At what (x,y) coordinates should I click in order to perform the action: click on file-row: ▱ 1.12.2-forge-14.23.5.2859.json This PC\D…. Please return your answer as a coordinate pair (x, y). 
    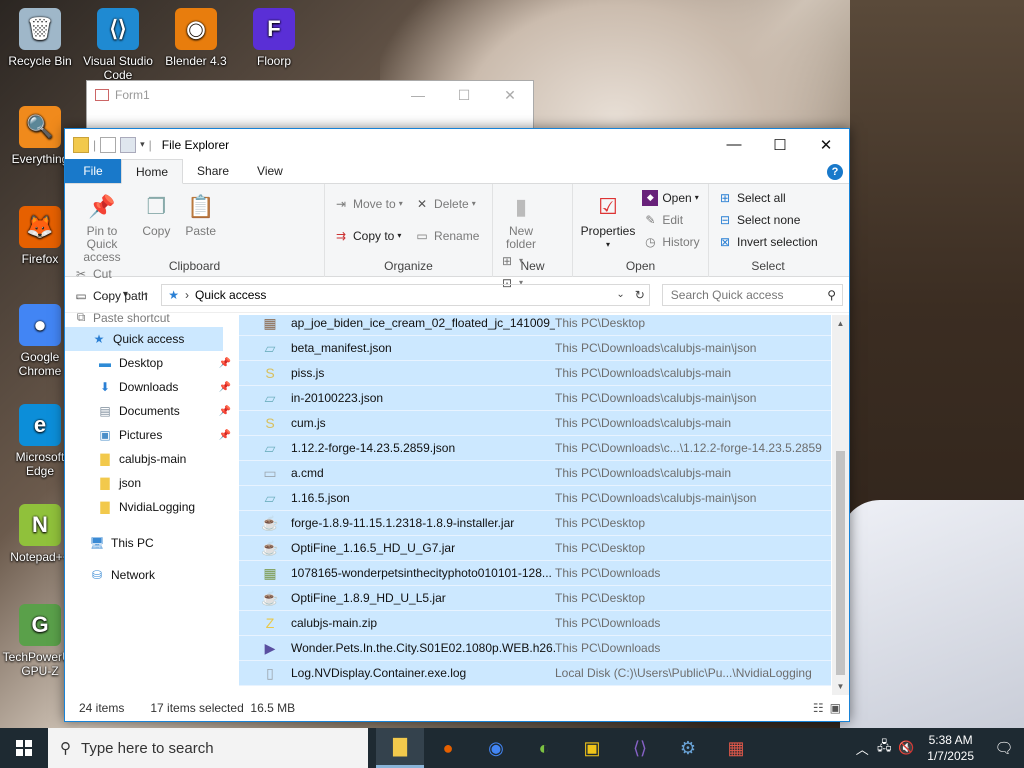
    Looking at the image, I should click on (535, 448).